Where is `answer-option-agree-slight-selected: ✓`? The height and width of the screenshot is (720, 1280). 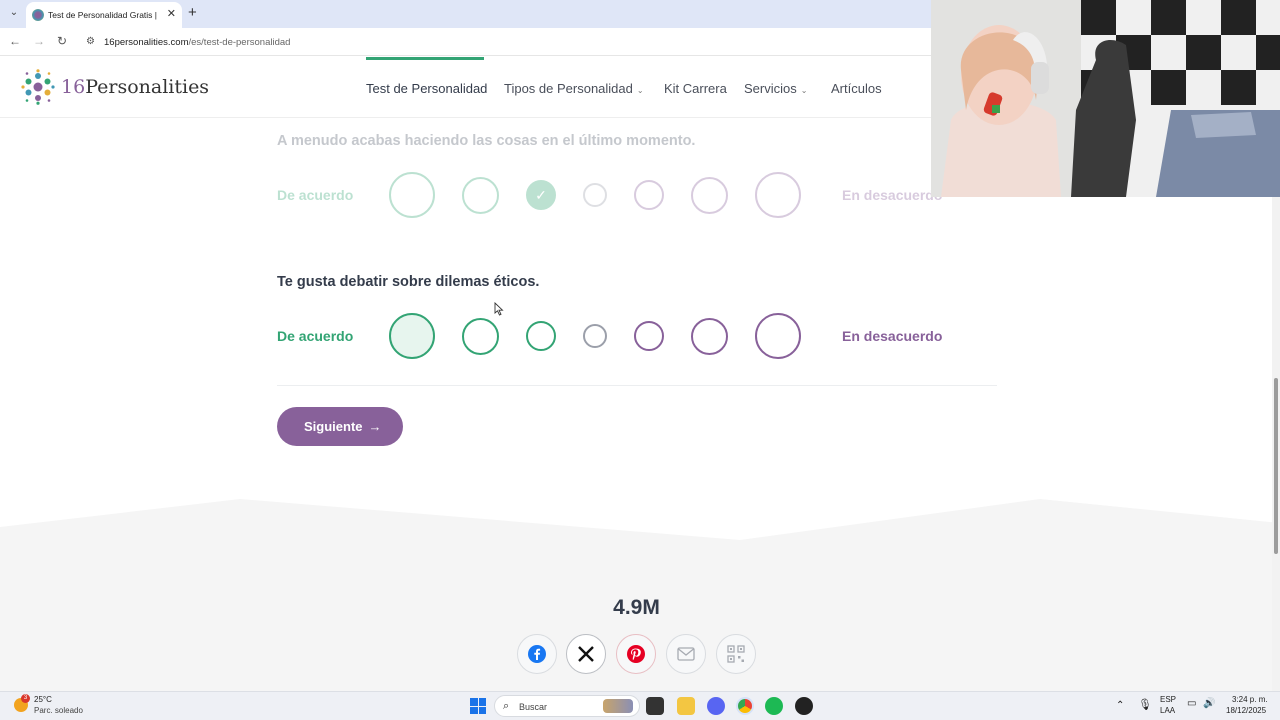
answer-option-agree-slight-selected: ✓ is located at coordinates (541, 195).